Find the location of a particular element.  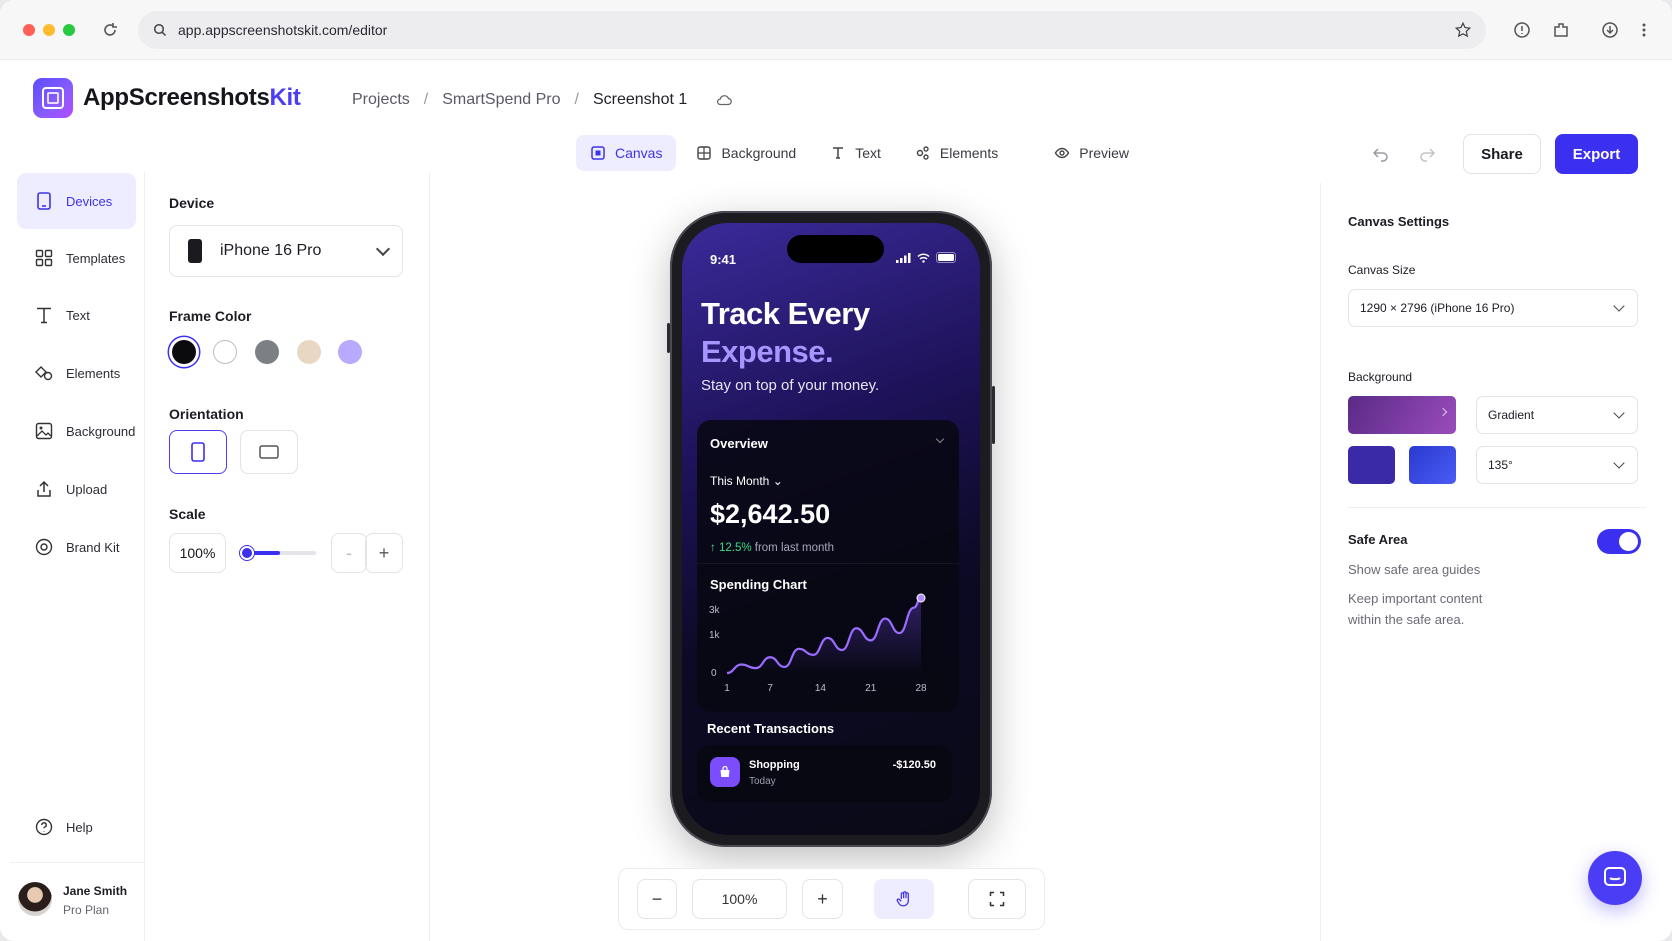

frame-color-white is located at coordinates (225, 352).